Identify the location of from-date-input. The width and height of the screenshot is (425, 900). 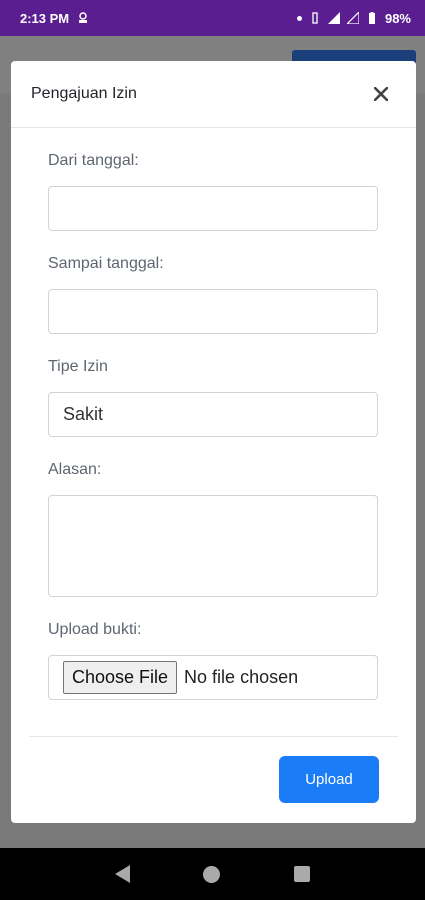
(213, 208).